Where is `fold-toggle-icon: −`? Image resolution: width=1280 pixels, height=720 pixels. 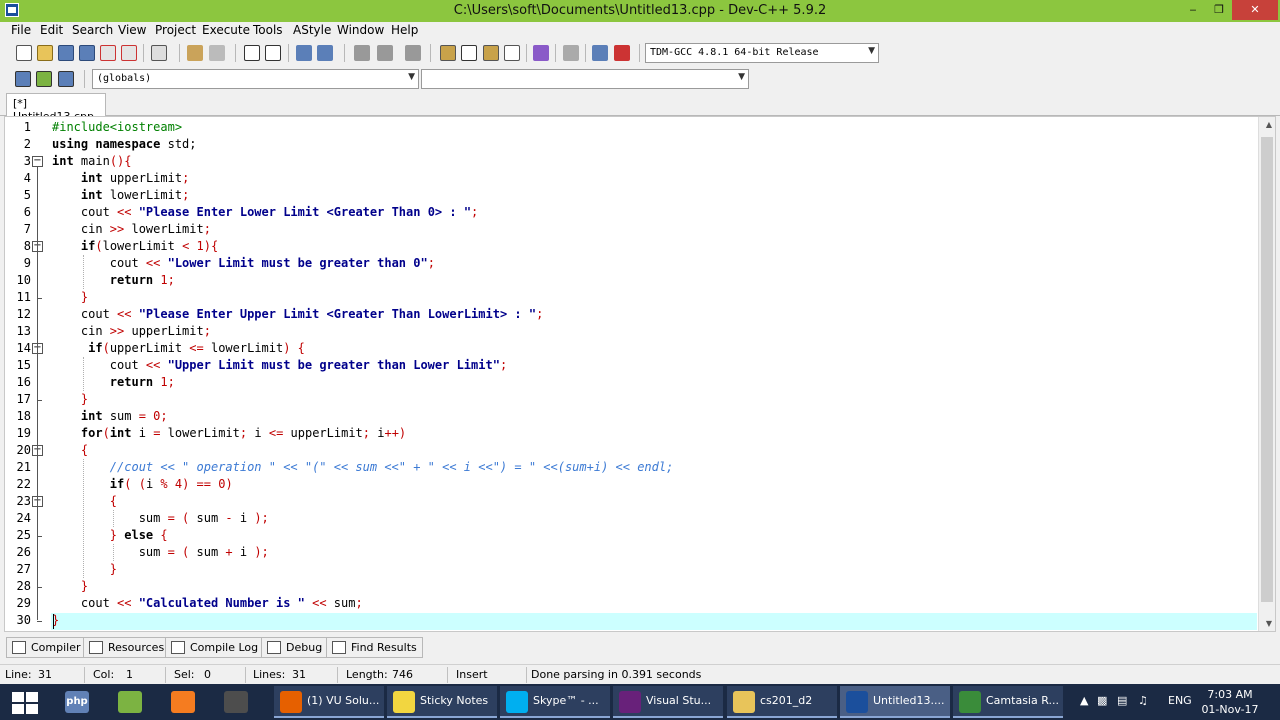 fold-toggle-icon: − is located at coordinates (37, 161).